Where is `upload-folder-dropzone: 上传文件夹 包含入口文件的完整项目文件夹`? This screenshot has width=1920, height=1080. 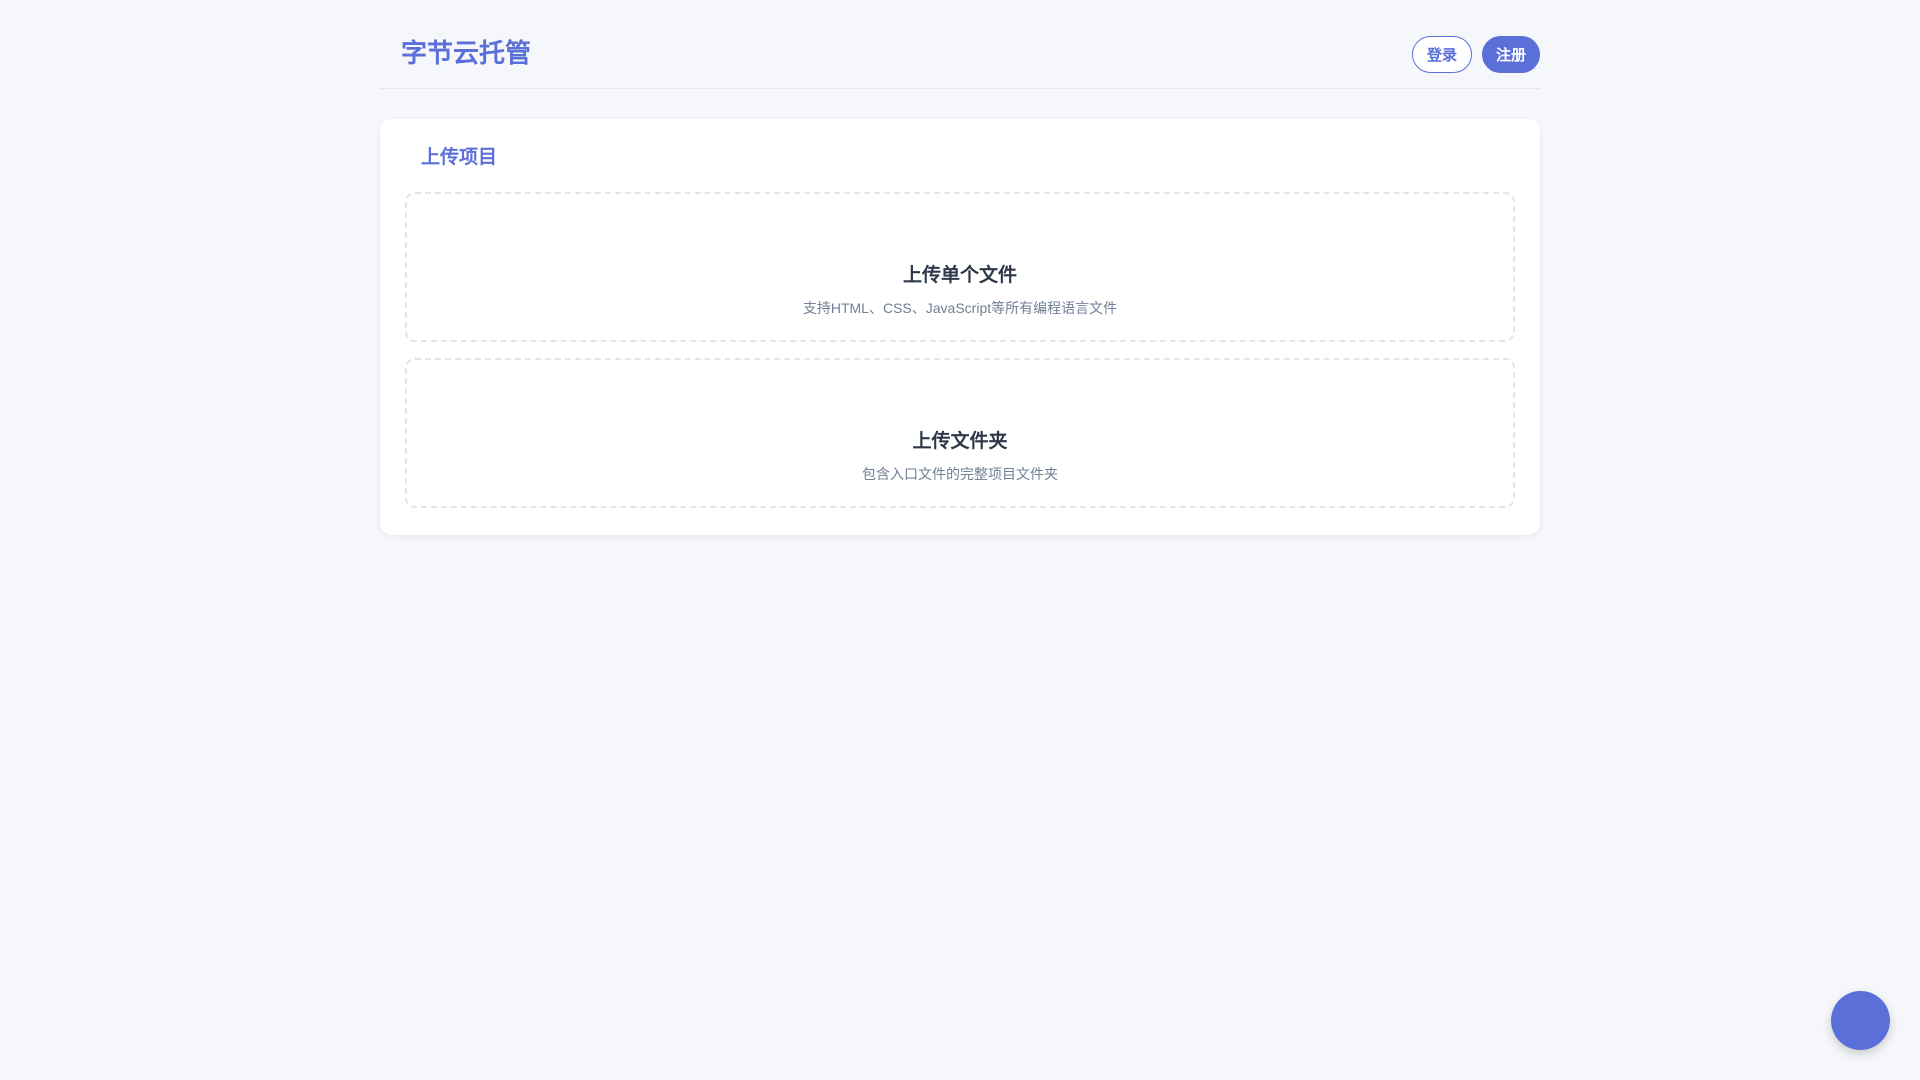
upload-folder-dropzone: 上传文件夹 包含入口文件的完整项目文件夹 is located at coordinates (960, 433).